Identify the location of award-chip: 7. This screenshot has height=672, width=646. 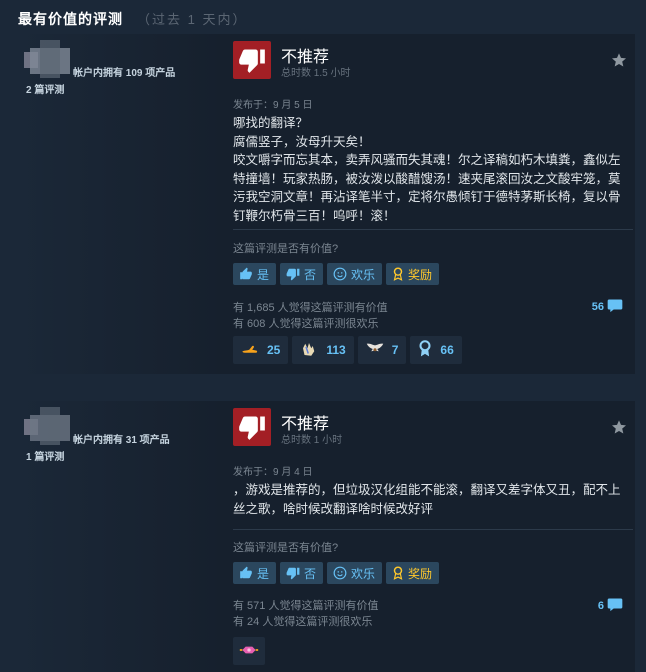
(382, 350).